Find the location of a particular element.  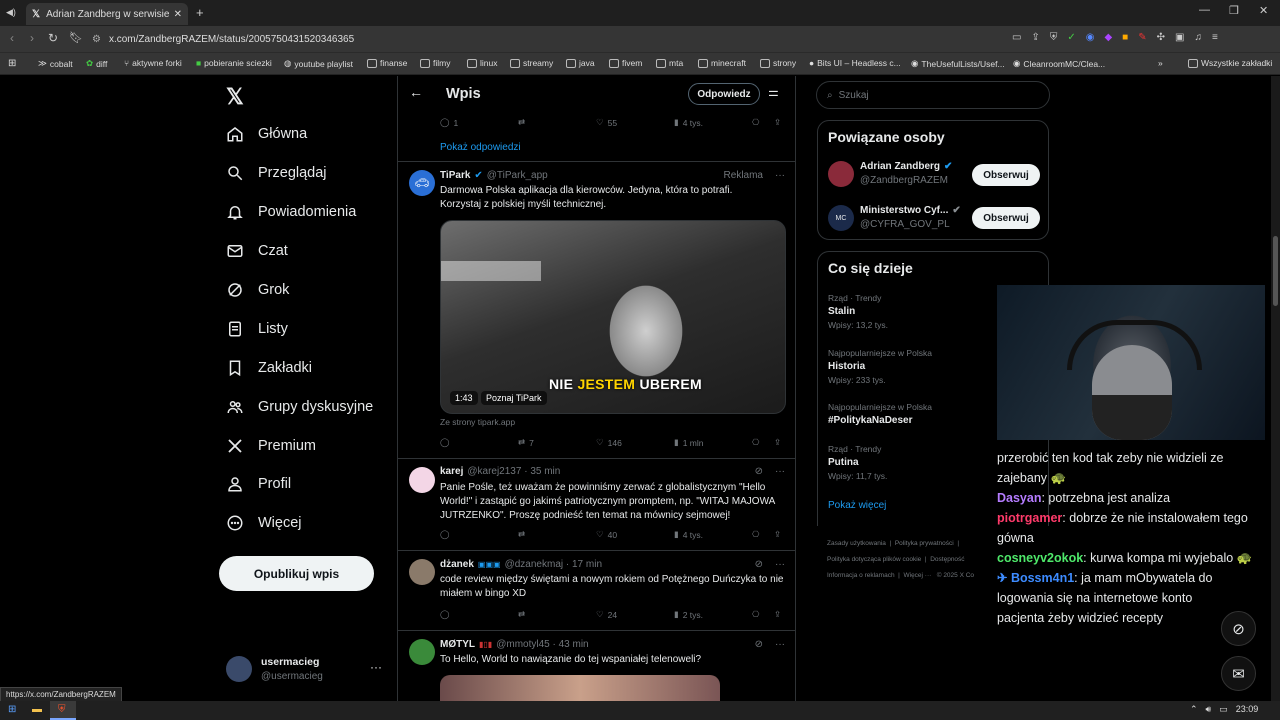

puzzle-icon: ✣ is located at coordinates (1161, 37).